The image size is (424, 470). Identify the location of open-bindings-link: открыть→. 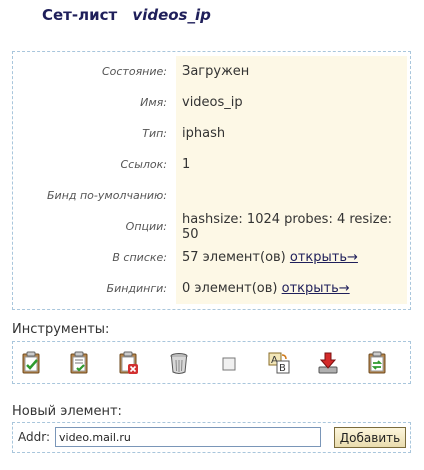
(316, 288).